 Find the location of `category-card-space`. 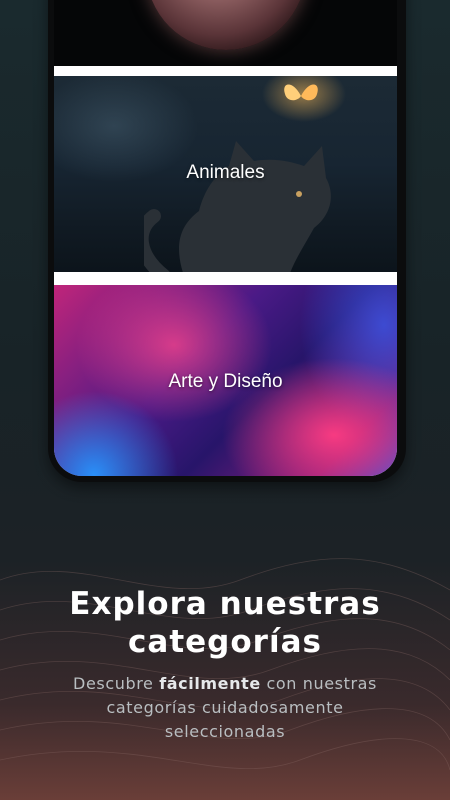

category-card-space is located at coordinates (225, 33).